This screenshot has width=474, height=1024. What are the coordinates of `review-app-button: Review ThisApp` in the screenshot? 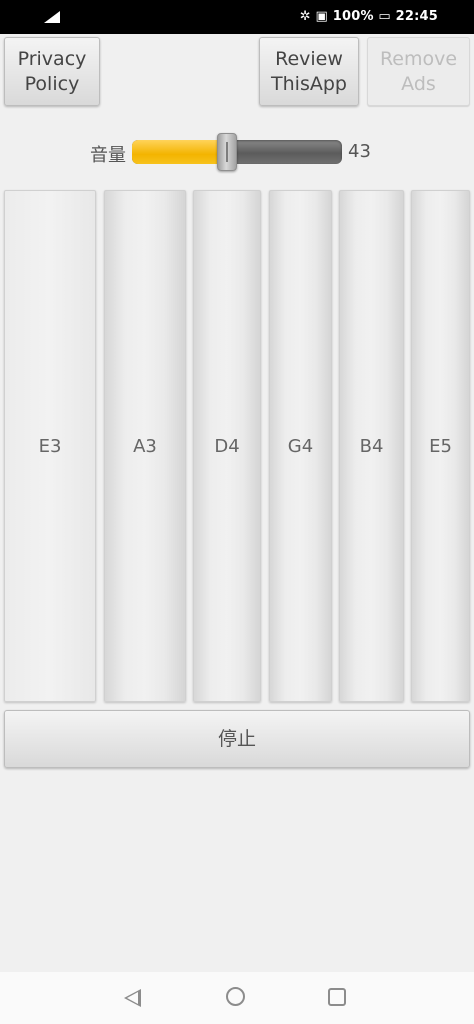 It's located at (309, 71).